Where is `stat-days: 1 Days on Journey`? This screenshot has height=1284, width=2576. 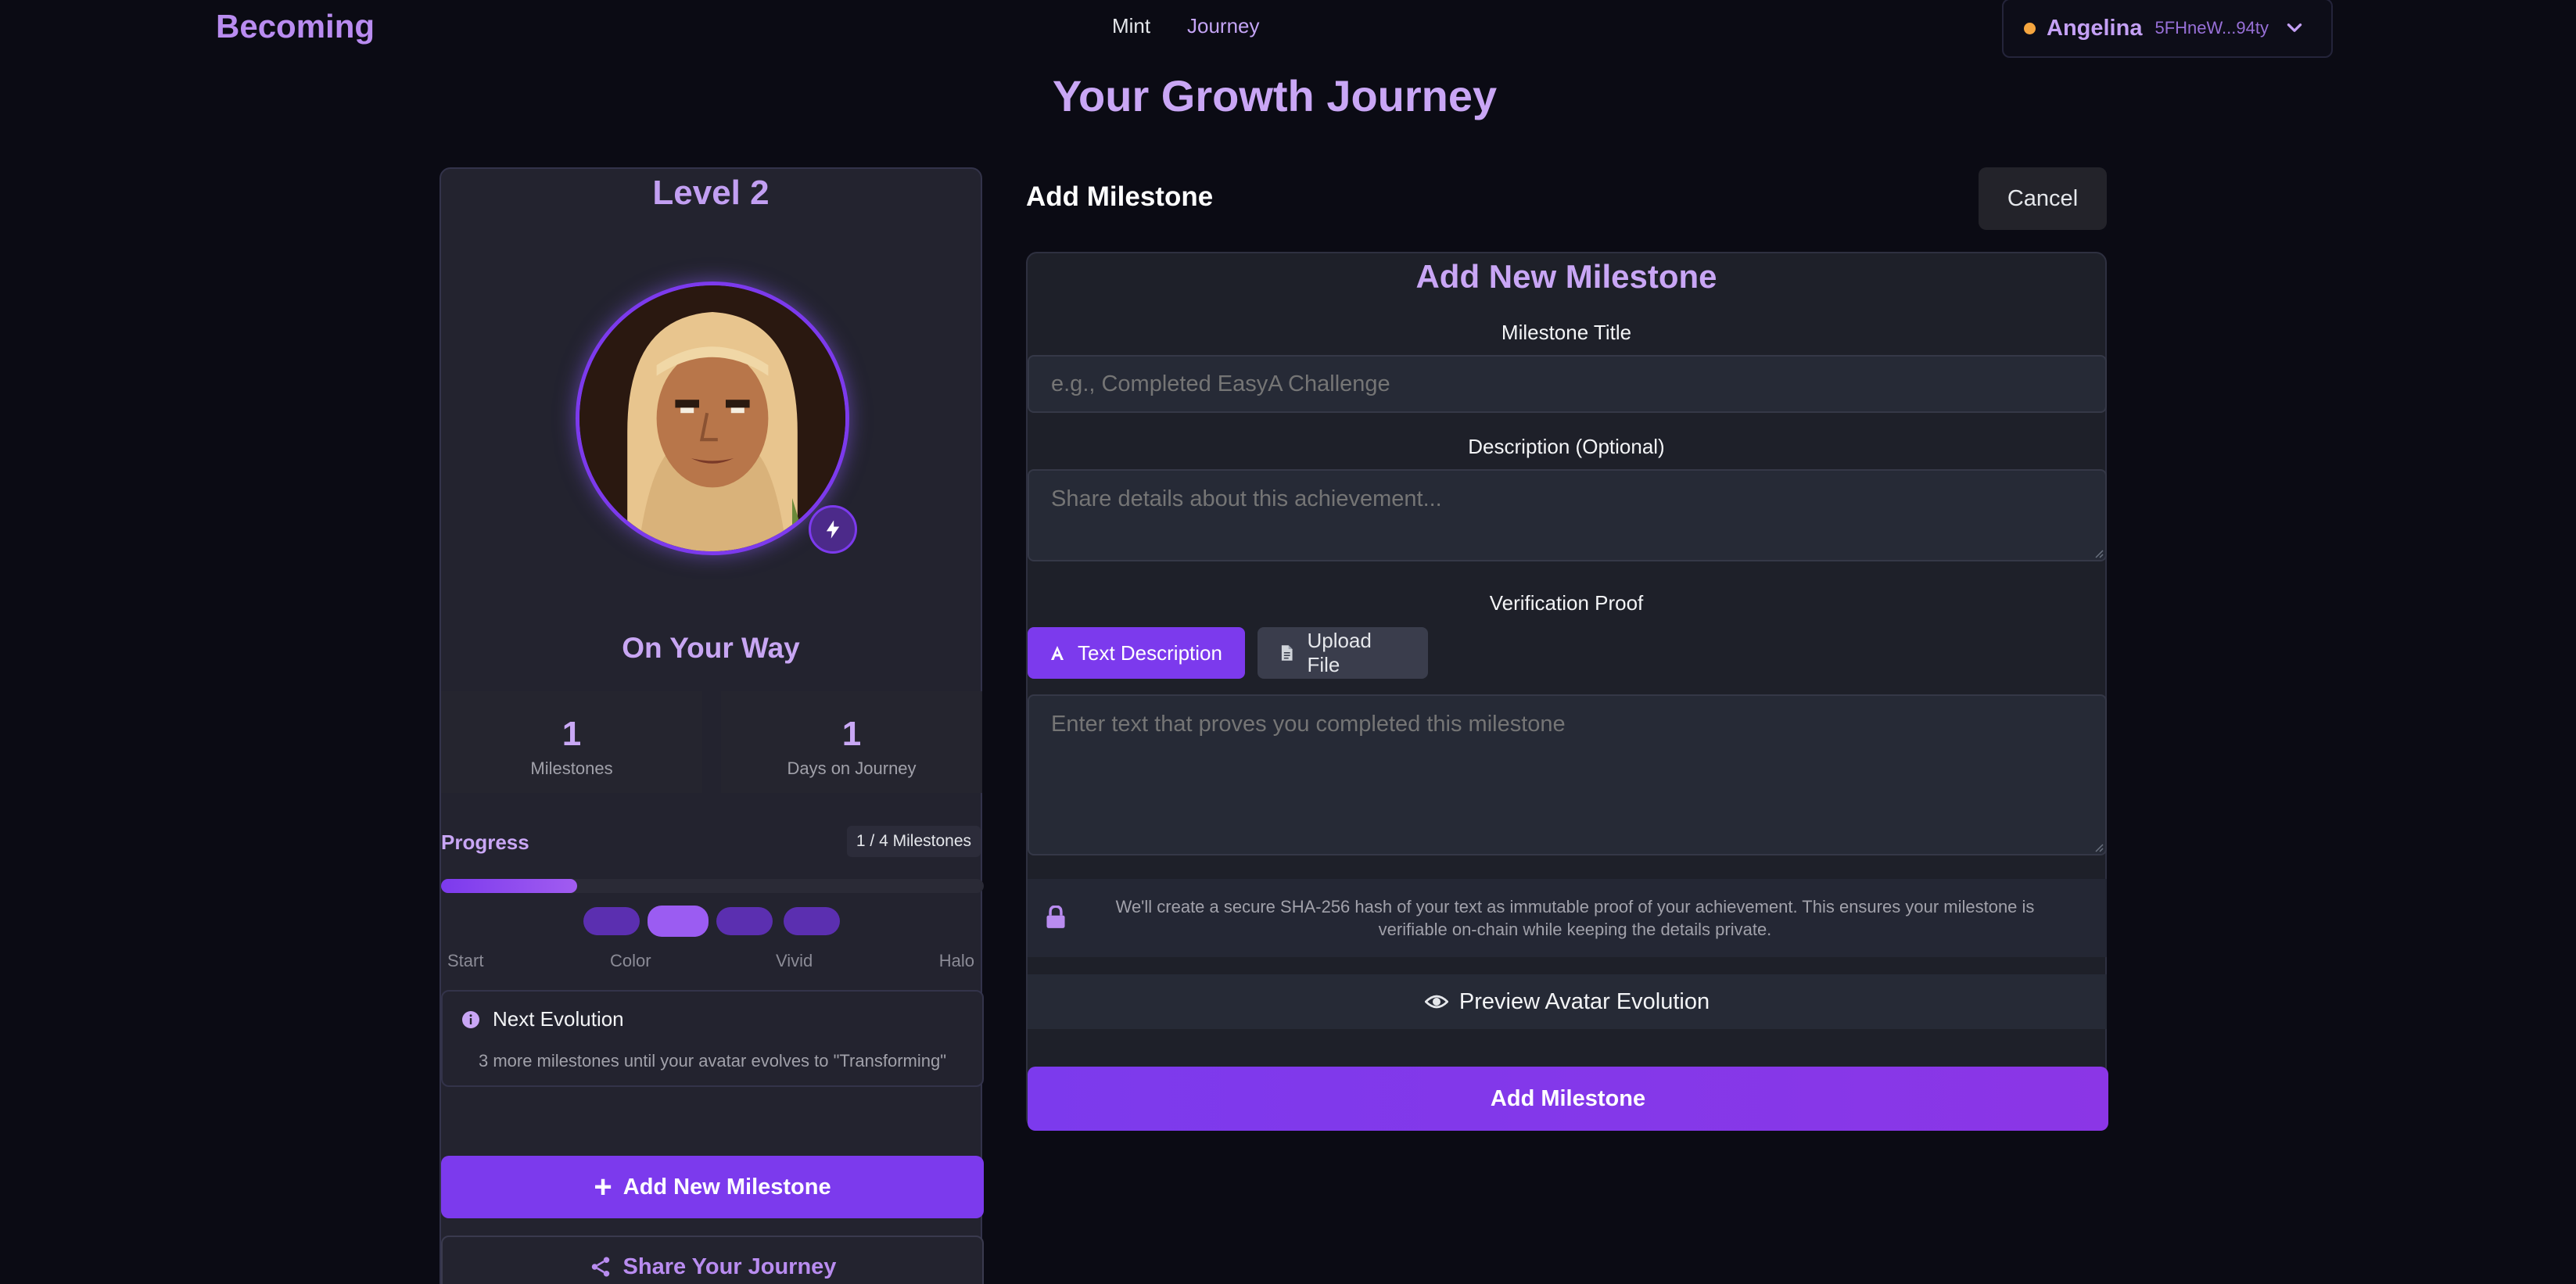
stat-days: 1 Days on Journey is located at coordinates (851, 742).